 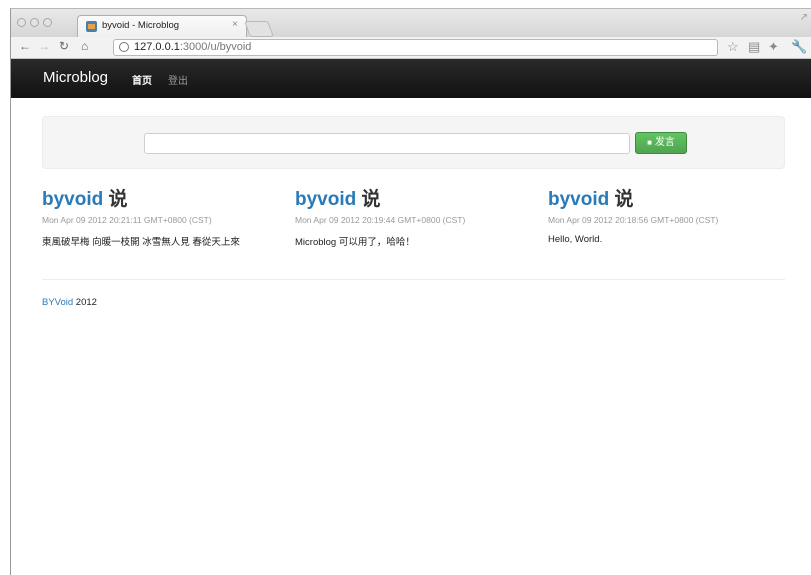 I want to click on bookmark-star-icon: ☆, so click(x=733, y=47).